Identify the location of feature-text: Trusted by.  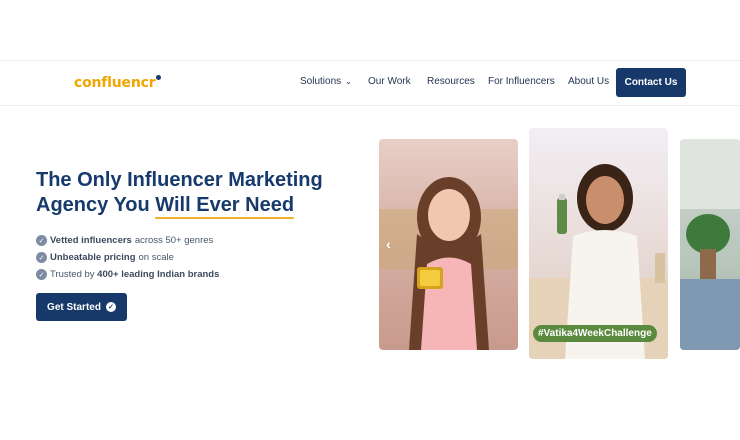
(74, 274).